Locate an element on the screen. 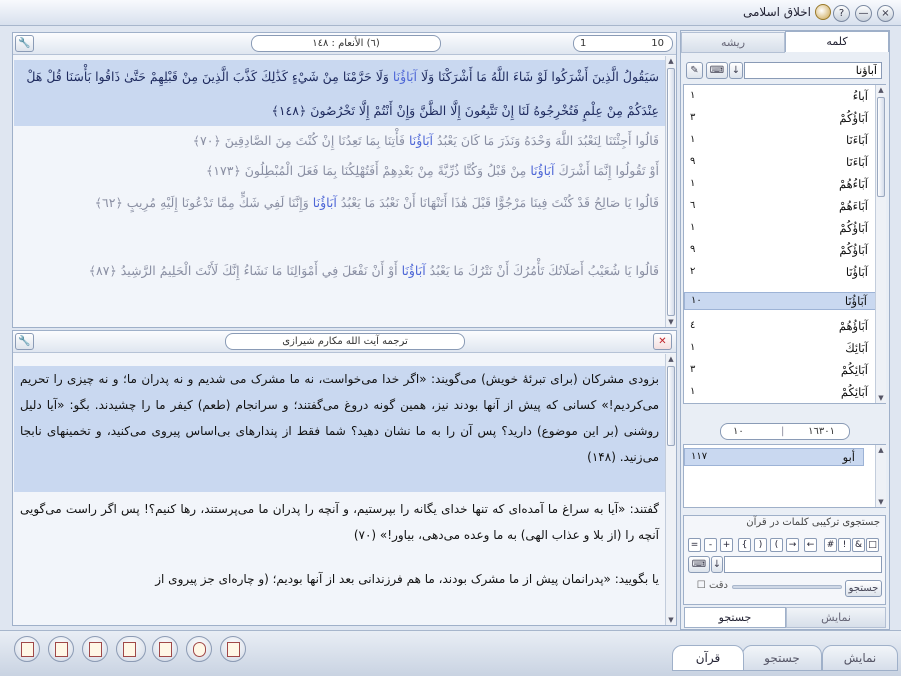  key-button: → is located at coordinates (792, 545).